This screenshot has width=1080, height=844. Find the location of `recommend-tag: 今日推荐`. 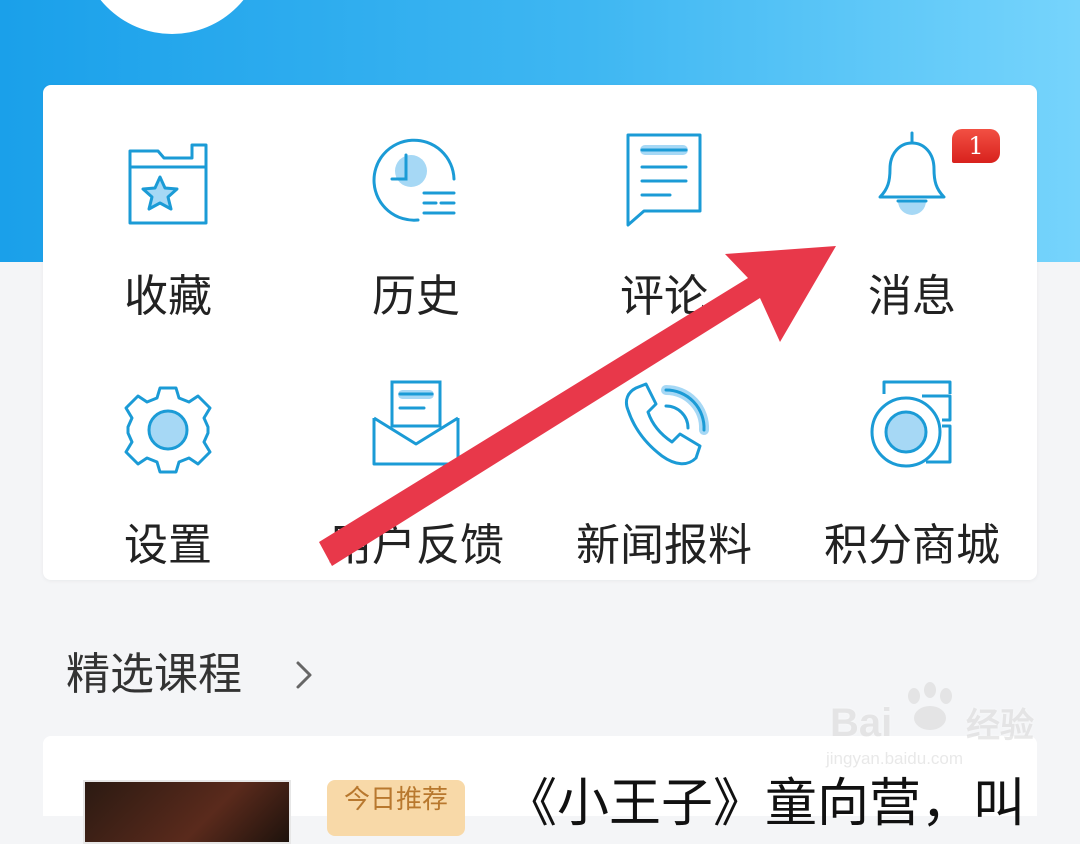

recommend-tag: 今日推荐 is located at coordinates (396, 808).